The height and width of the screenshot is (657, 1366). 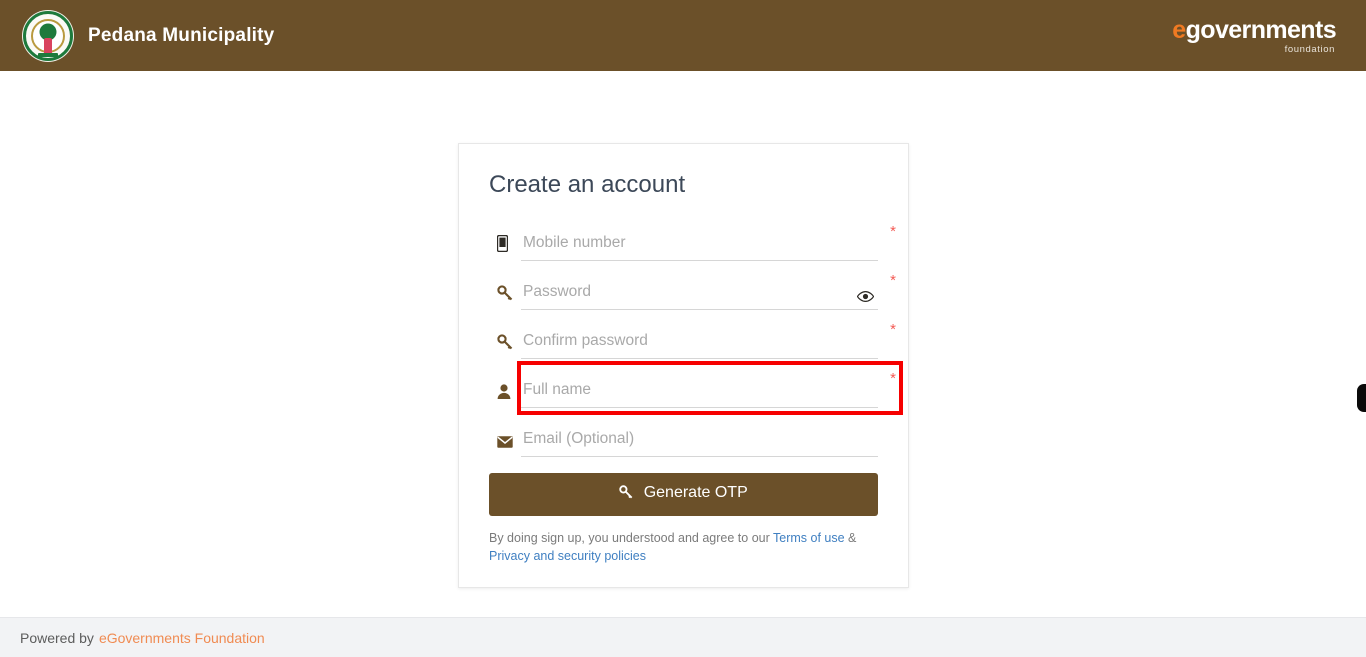 I want to click on full-name-input-wrap: *, so click(x=708, y=389).